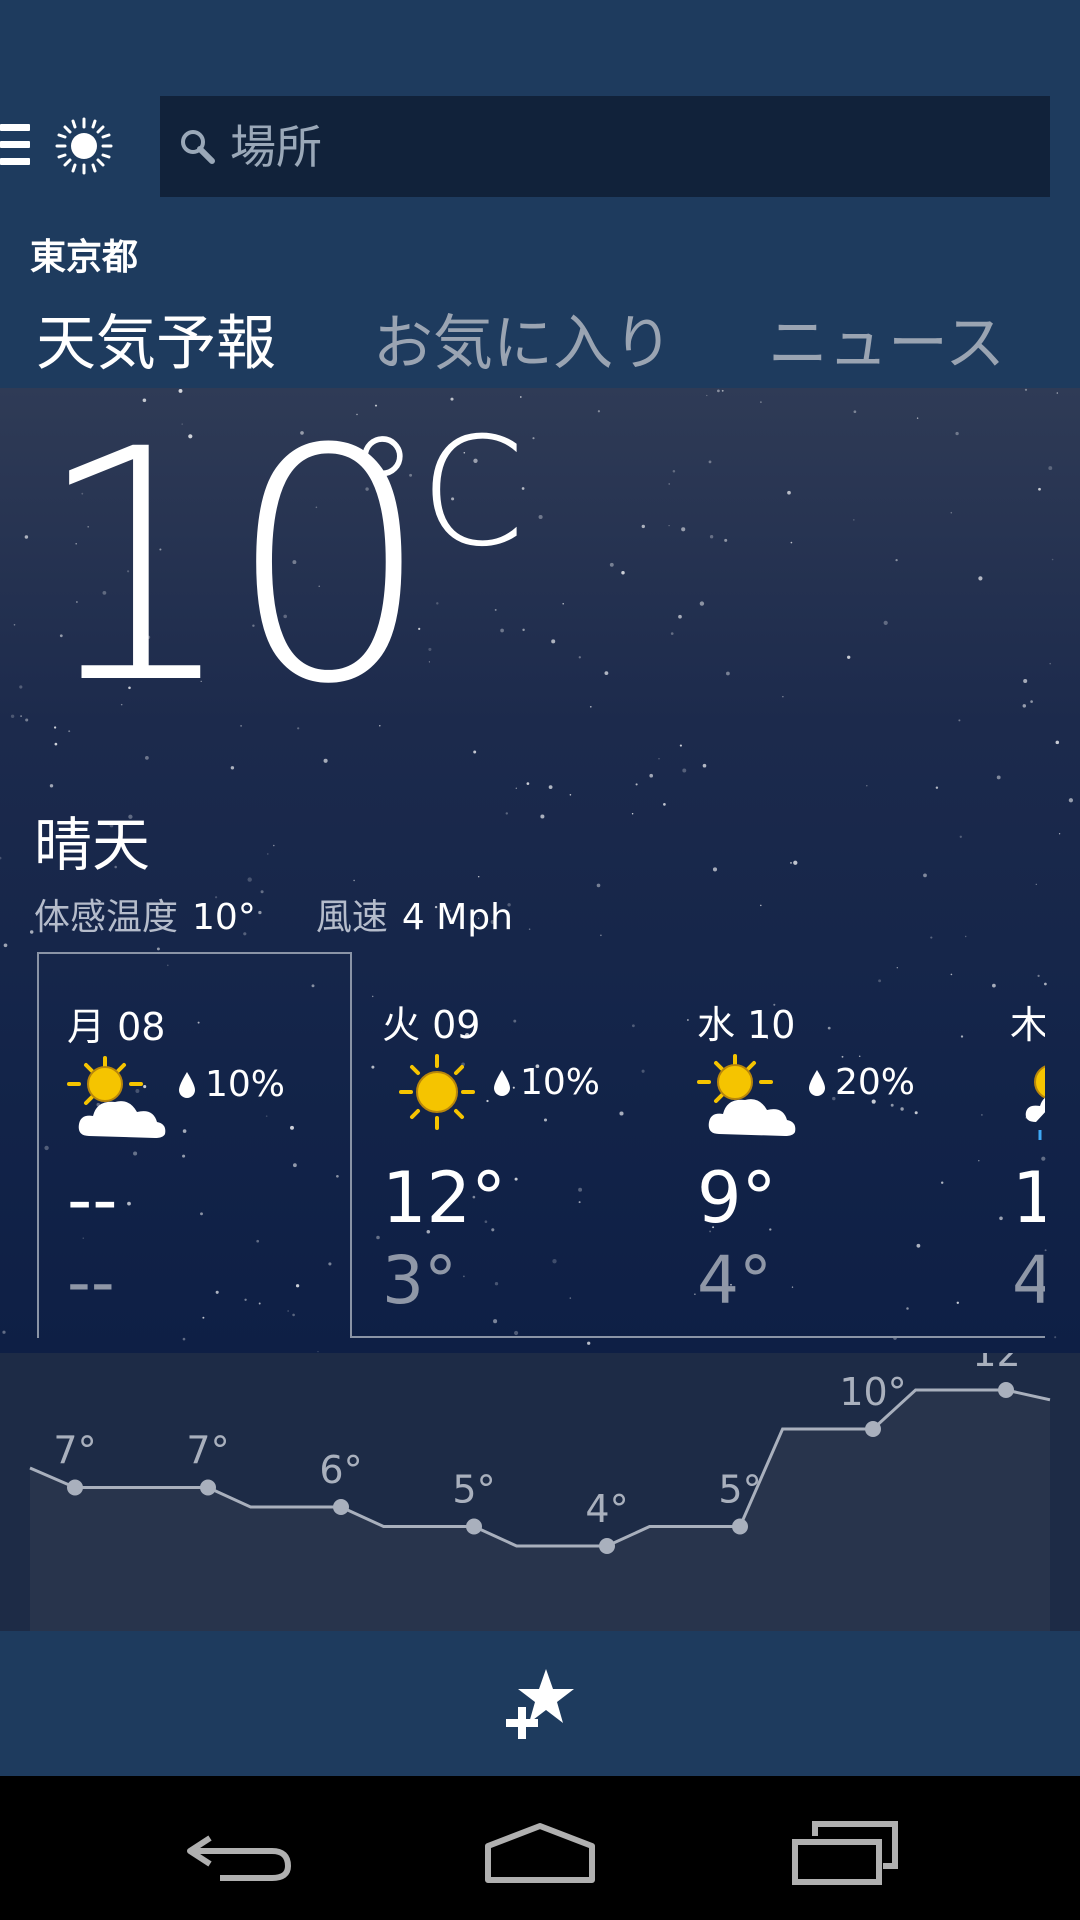 The width and height of the screenshot is (1080, 1920). I want to click on location-label: 東京都, so click(84, 257).